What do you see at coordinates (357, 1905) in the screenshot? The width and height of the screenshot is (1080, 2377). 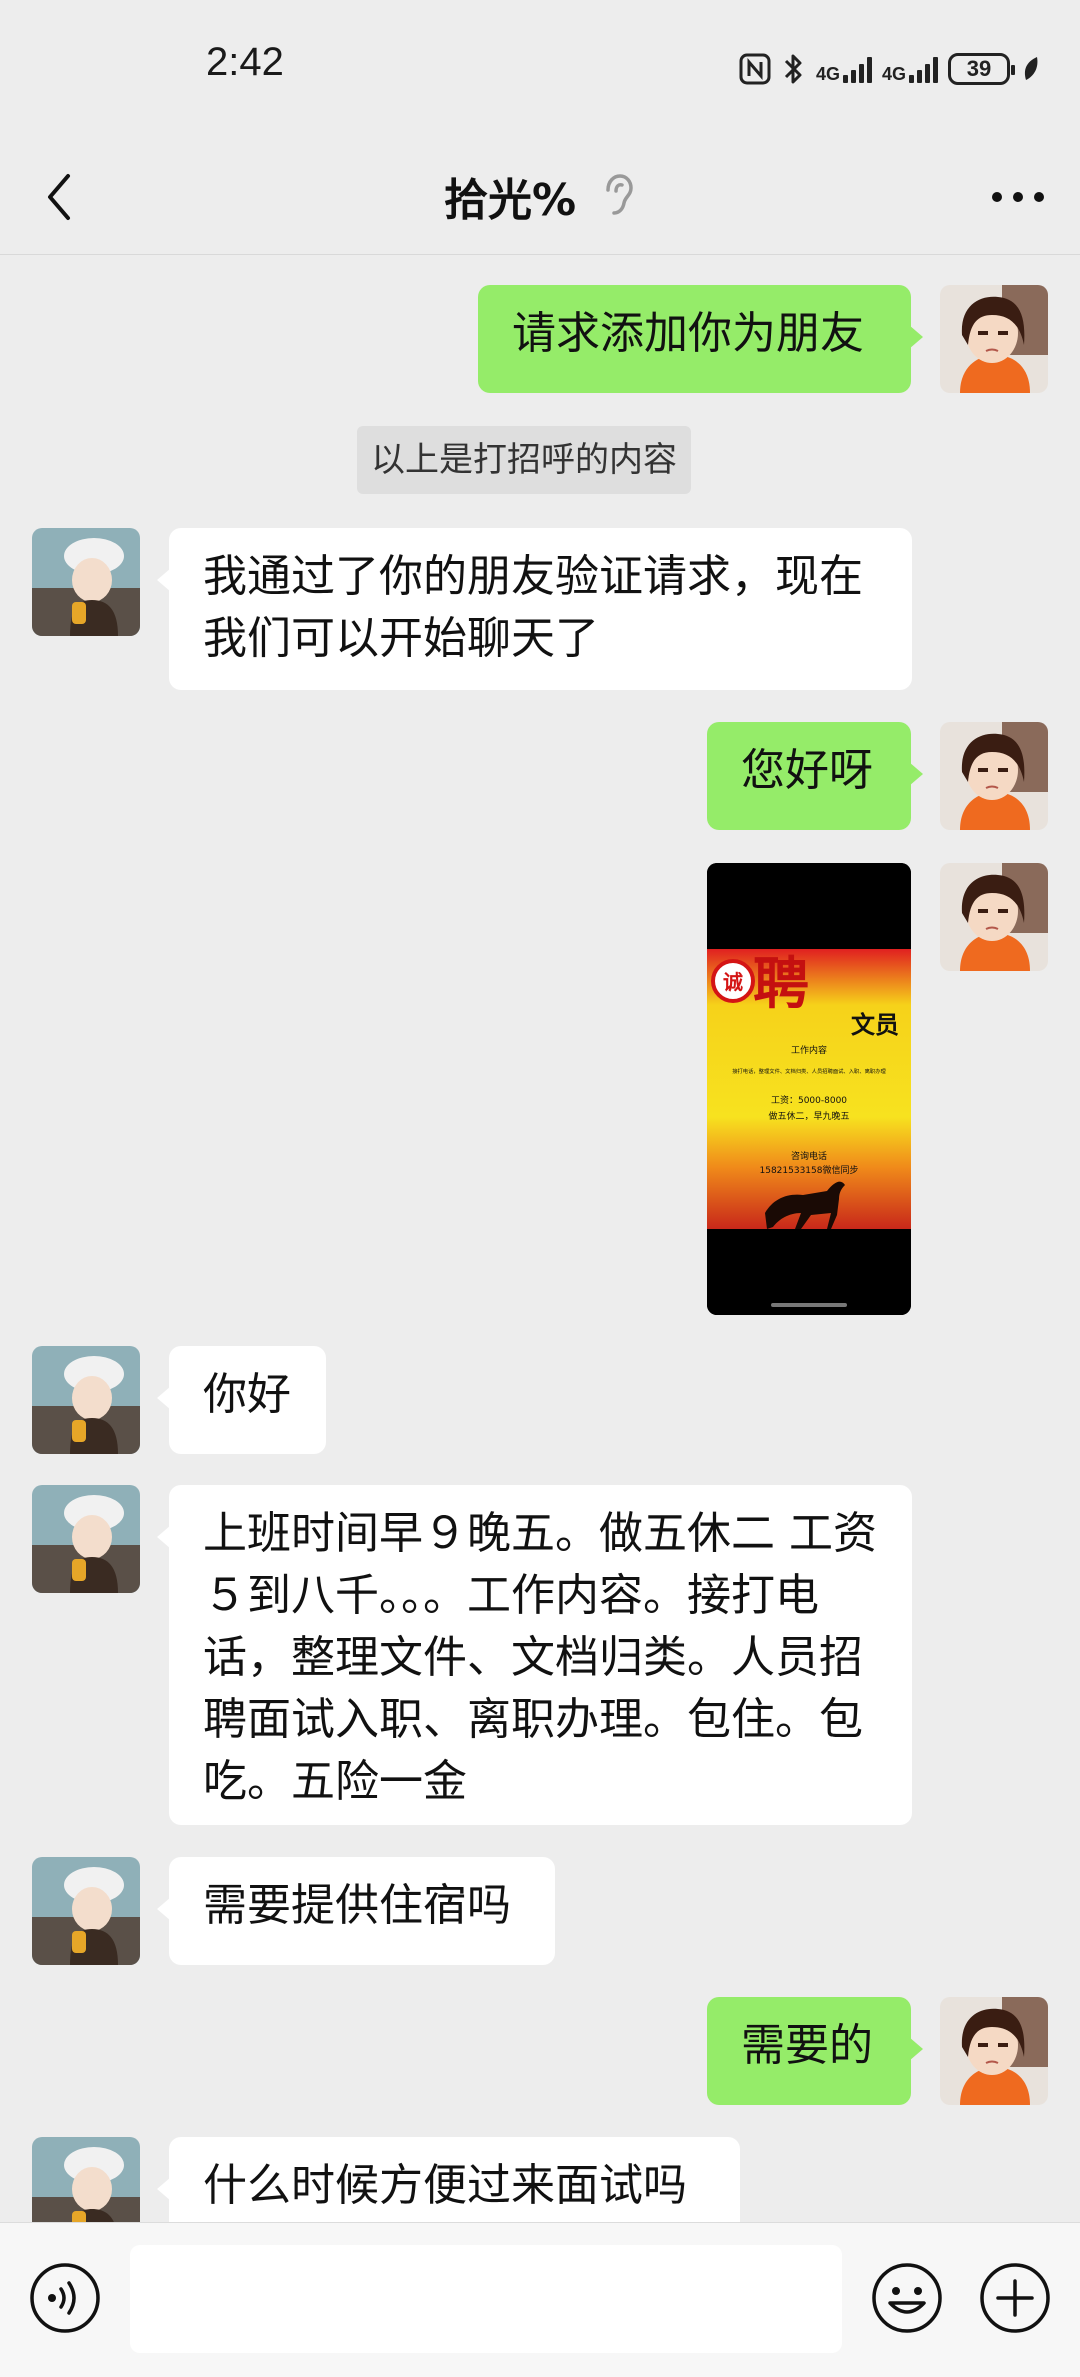 I see `message-text: 需要提供住宿吗` at bounding box center [357, 1905].